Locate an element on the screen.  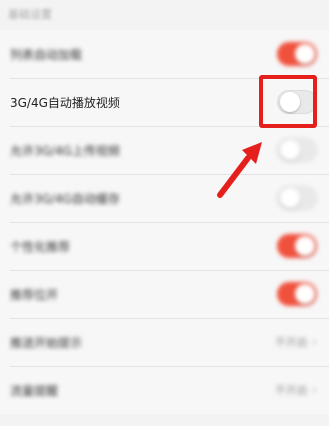
setting-row-data-alert: 流量提醒 不开启 › is located at coordinates (164, 390).